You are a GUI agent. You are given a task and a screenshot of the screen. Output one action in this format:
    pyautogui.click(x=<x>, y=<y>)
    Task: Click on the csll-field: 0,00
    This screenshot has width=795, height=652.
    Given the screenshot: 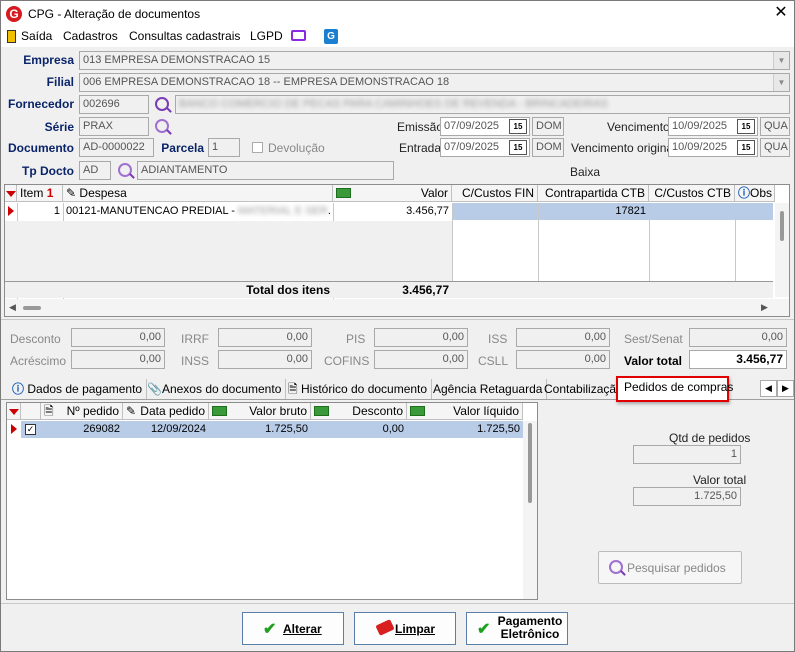 What is the action you would take?
    pyautogui.click(x=563, y=359)
    